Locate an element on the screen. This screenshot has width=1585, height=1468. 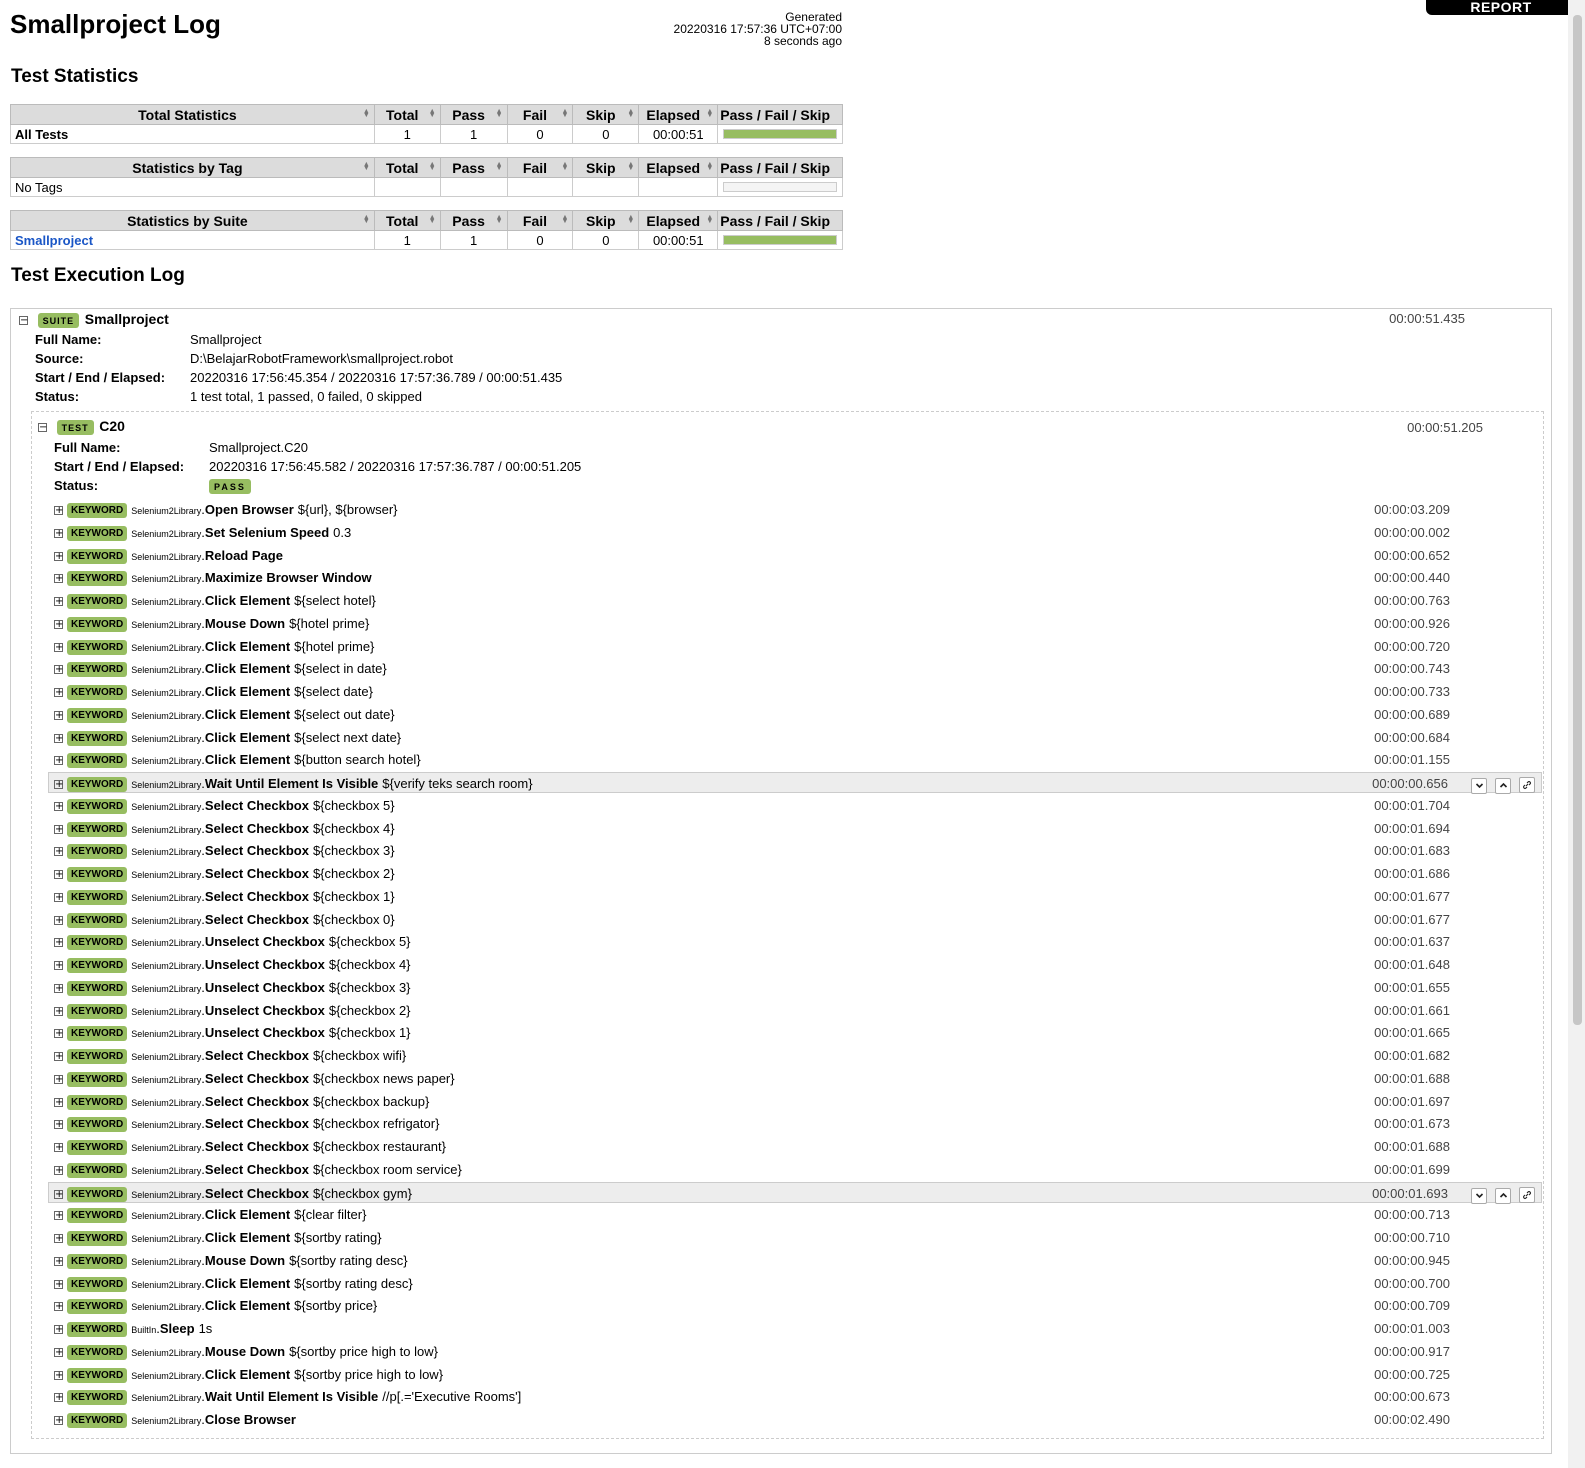
column-header: Statistics by Tag ▲ ▼ is located at coordinates (192, 167).